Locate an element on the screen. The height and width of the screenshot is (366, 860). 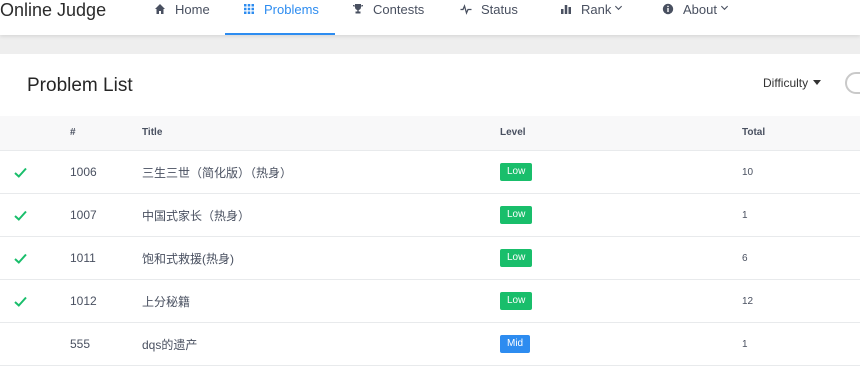
nav-rank: Rank is located at coordinates (592, 17).